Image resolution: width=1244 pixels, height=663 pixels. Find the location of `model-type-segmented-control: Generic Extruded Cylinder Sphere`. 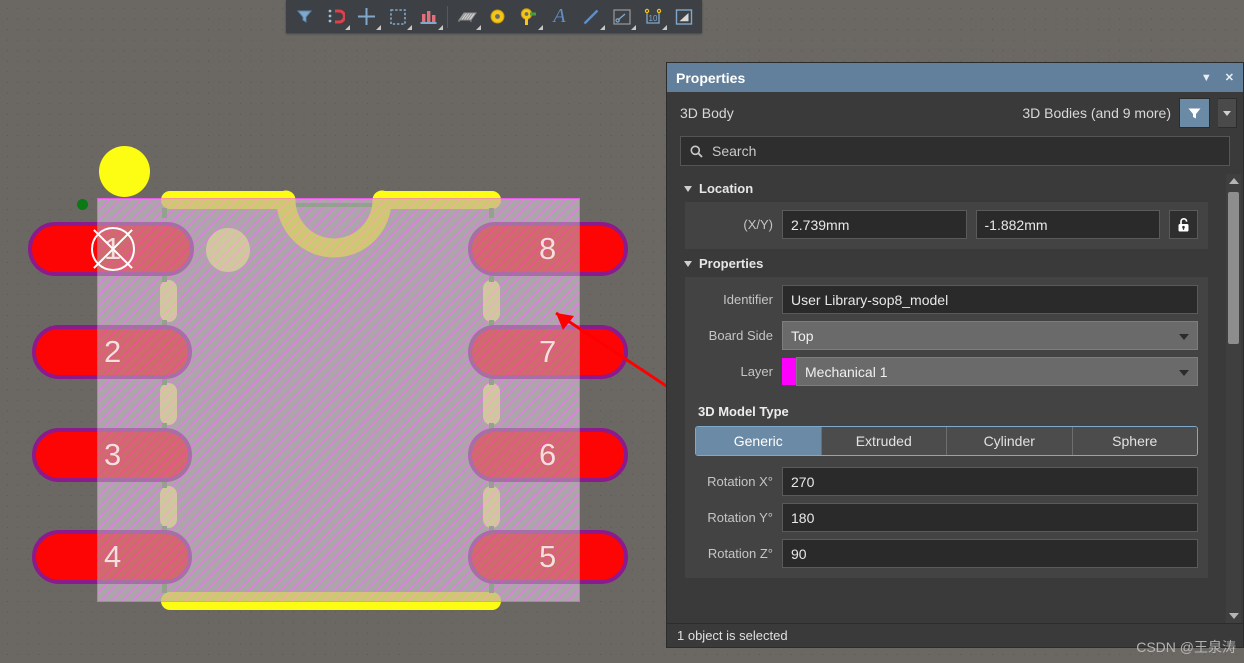

model-type-segmented-control: Generic Extruded Cylinder Sphere is located at coordinates (946, 441).